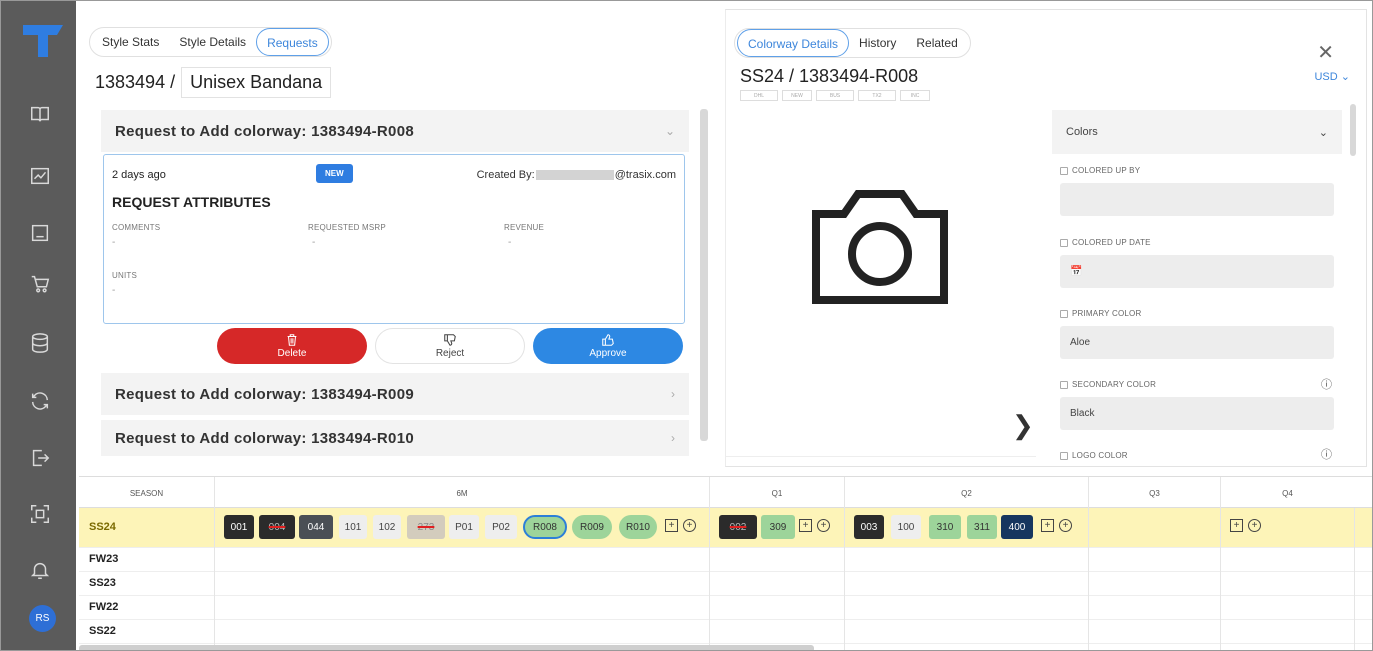 This screenshot has height=651, width=1373. Describe the element at coordinates (793, 43) in the screenshot. I see `tab-colorway-details: Colorway Details` at that location.